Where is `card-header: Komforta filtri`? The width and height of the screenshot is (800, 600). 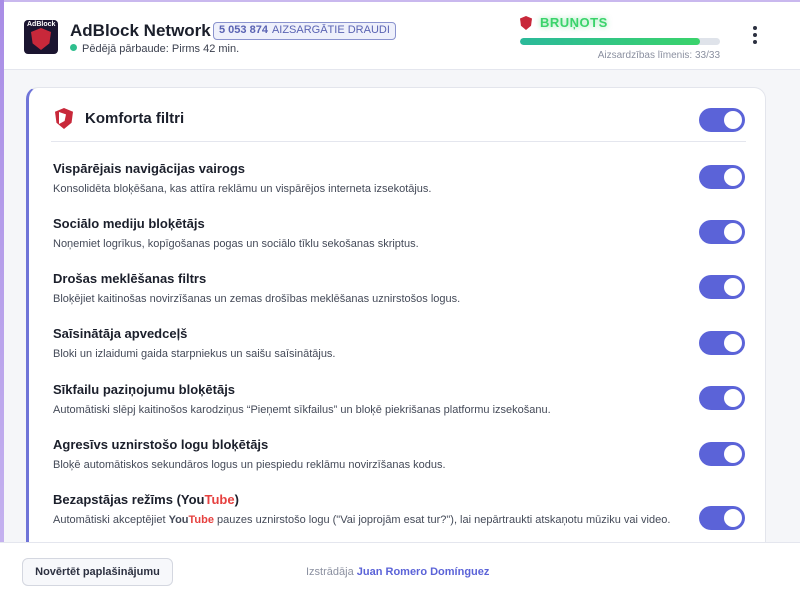
card-header: Komforta filtri is located at coordinates (398, 125).